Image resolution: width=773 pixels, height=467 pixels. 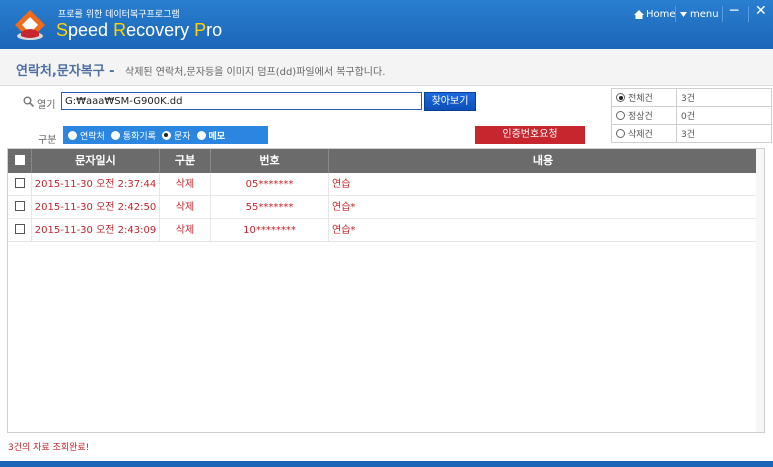 I want to click on stat-row-normal: 정상건 0건, so click(x=691, y=115).